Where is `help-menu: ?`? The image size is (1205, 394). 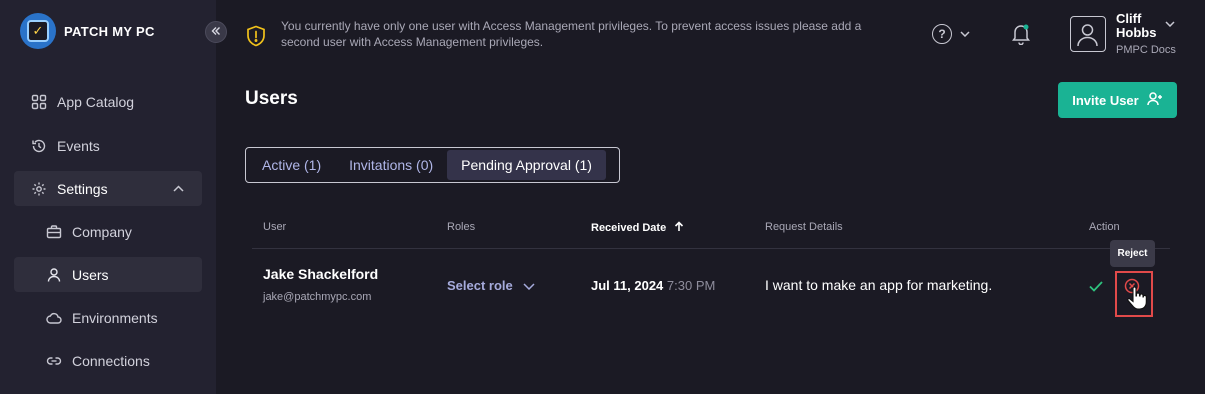 help-menu: ? is located at coordinates (951, 34).